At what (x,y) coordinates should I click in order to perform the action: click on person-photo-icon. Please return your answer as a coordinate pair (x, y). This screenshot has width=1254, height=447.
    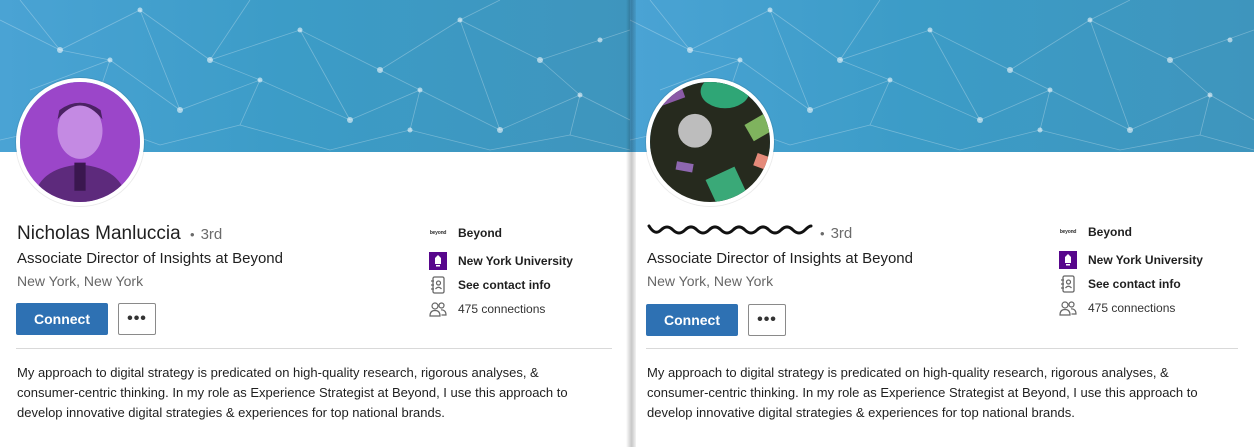
    Looking at the image, I should click on (80, 142).